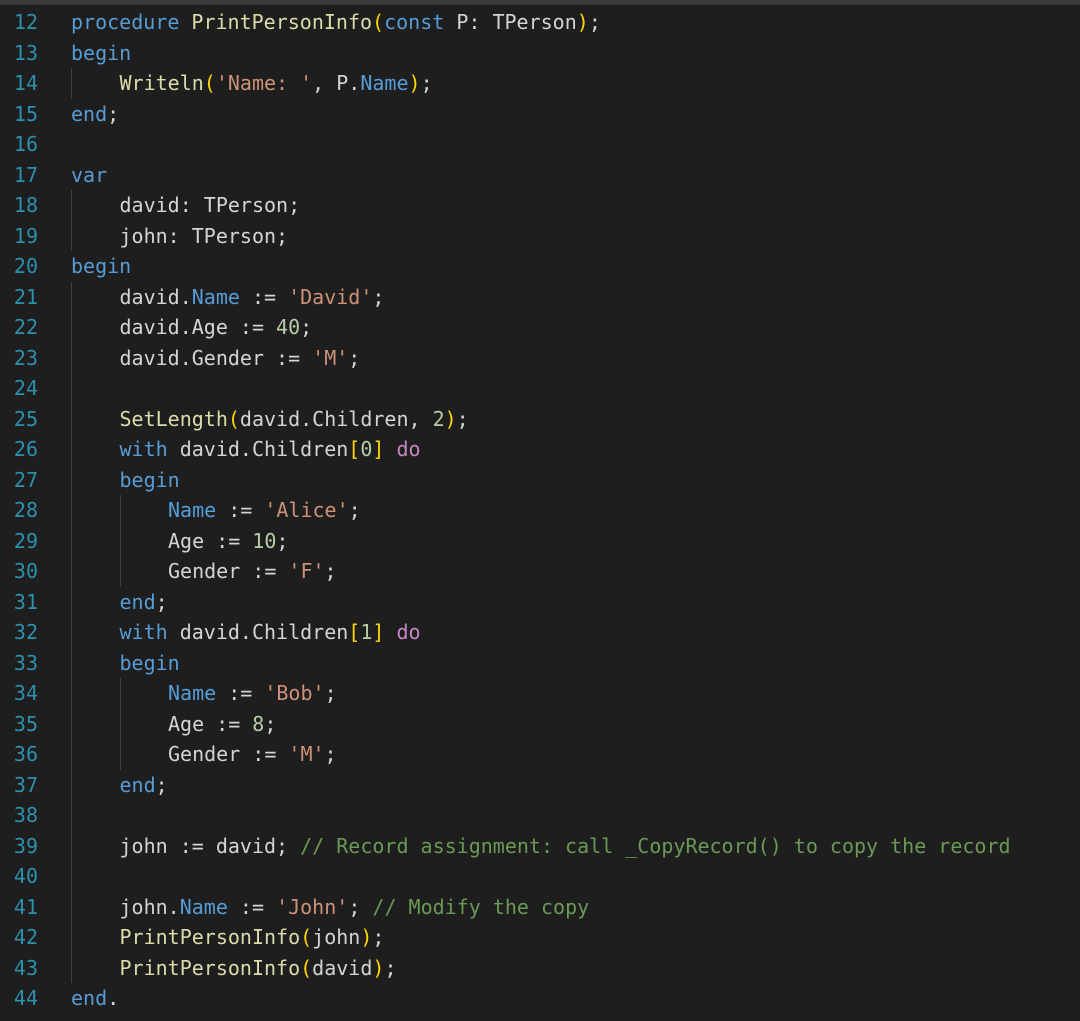  What do you see at coordinates (540, 297) in the screenshot?
I see `code-line: 21 david.Name := 'David';` at bounding box center [540, 297].